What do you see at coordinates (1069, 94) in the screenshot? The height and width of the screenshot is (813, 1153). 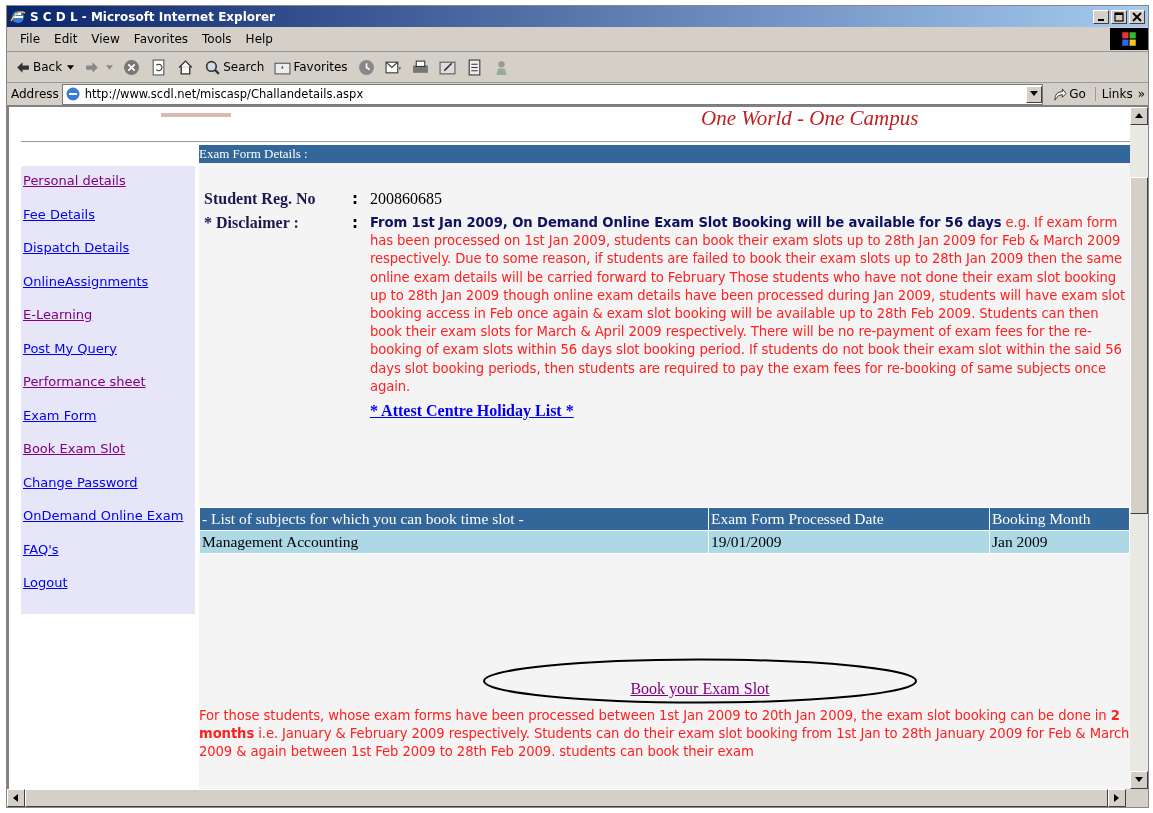 I see `go-button: Go` at bounding box center [1069, 94].